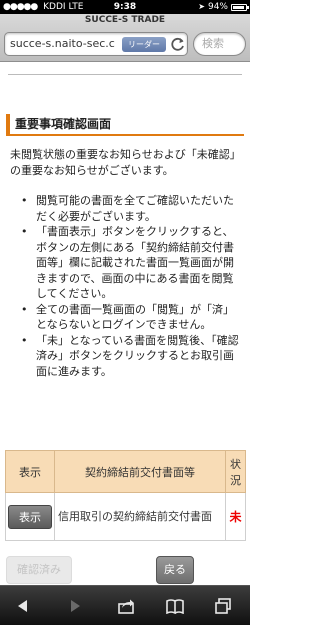 Image resolution: width=320 pixels, height=625 pixels. I want to click on back-arrow-icon, so click(23, 606).